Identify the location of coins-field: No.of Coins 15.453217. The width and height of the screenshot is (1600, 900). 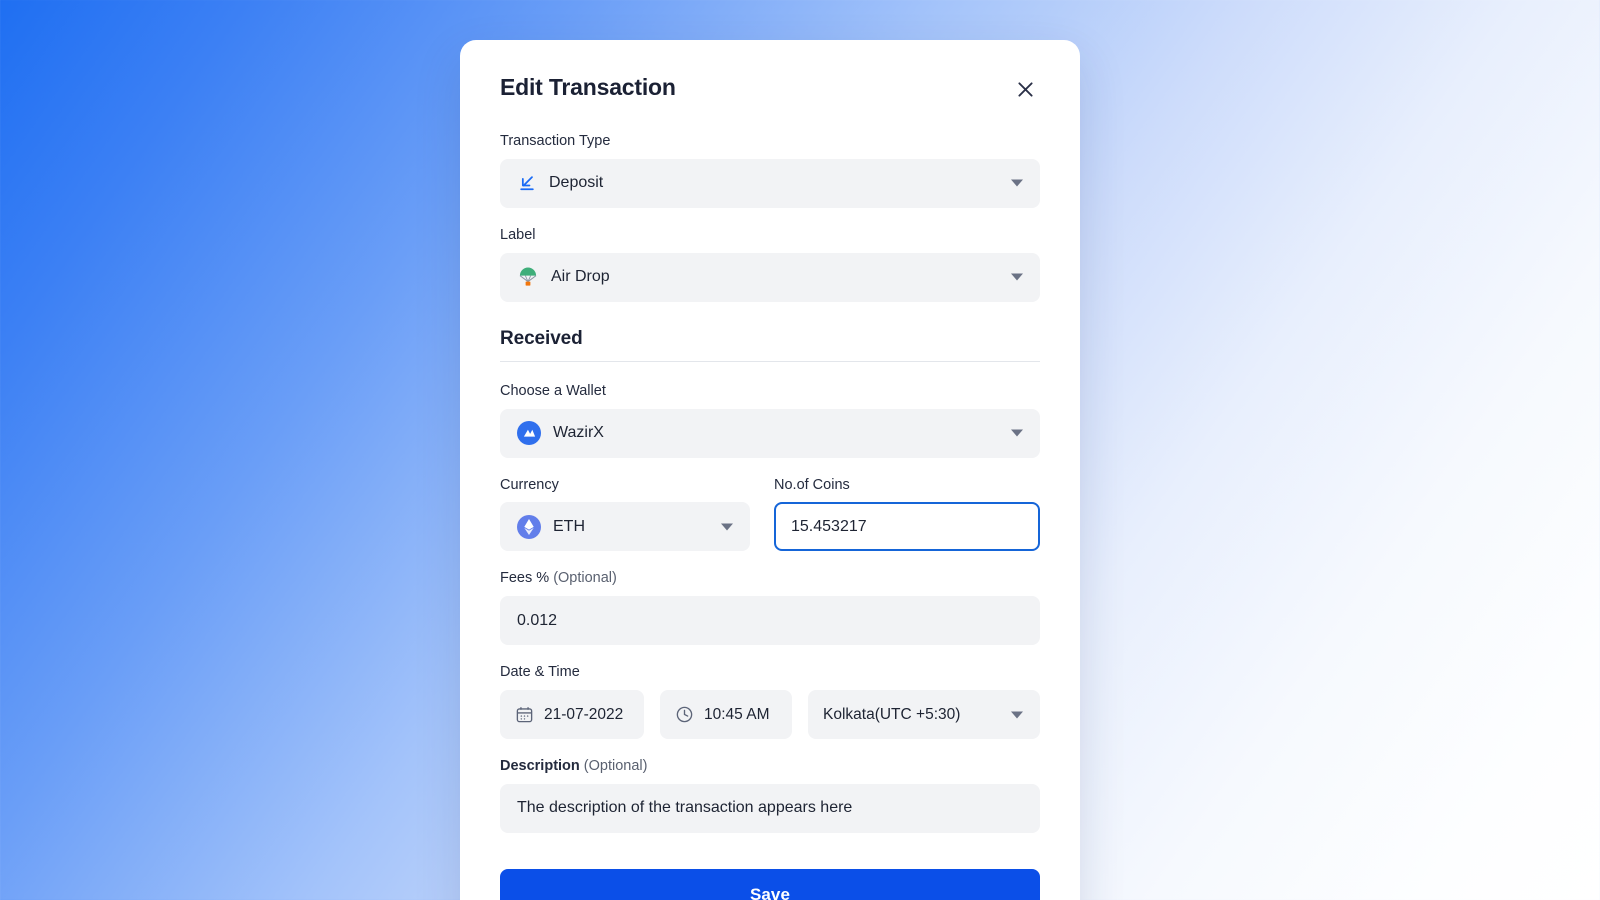
(907, 514).